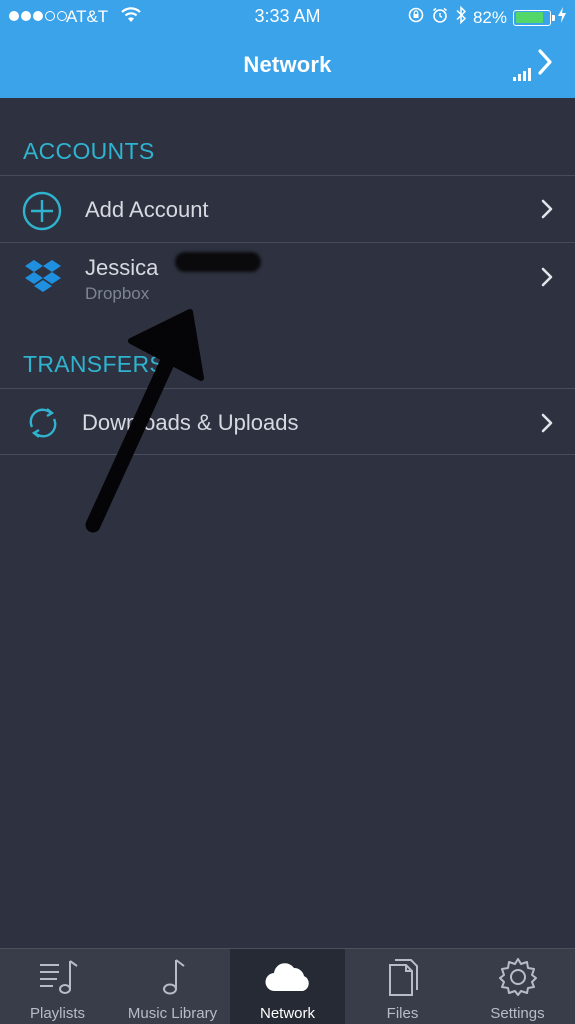 The width and height of the screenshot is (575, 1024). I want to click on files-icon, so click(402, 978).